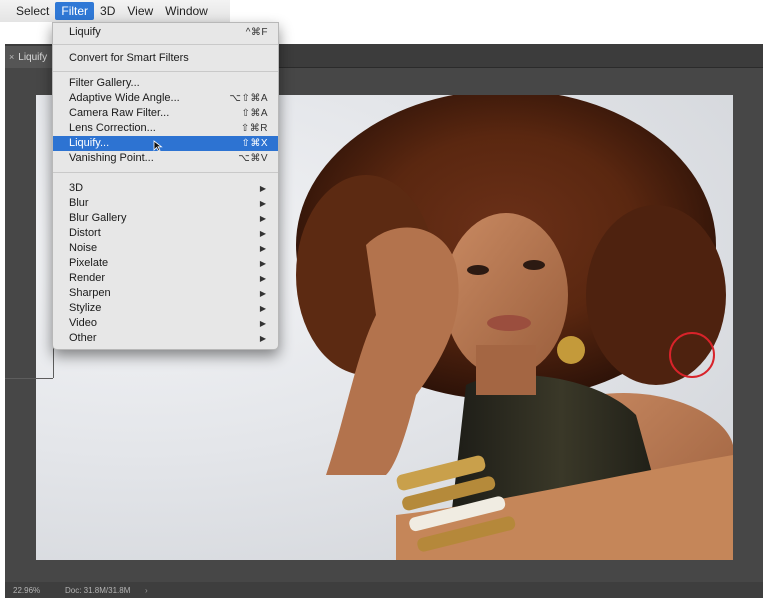 This screenshot has height=598, width=763. I want to click on doc-size: Doc: 31.8M/31.8M, so click(98, 590).